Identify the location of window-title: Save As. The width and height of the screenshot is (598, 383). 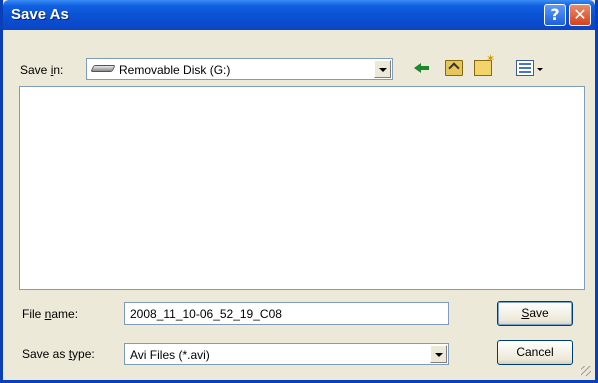
(40, 14).